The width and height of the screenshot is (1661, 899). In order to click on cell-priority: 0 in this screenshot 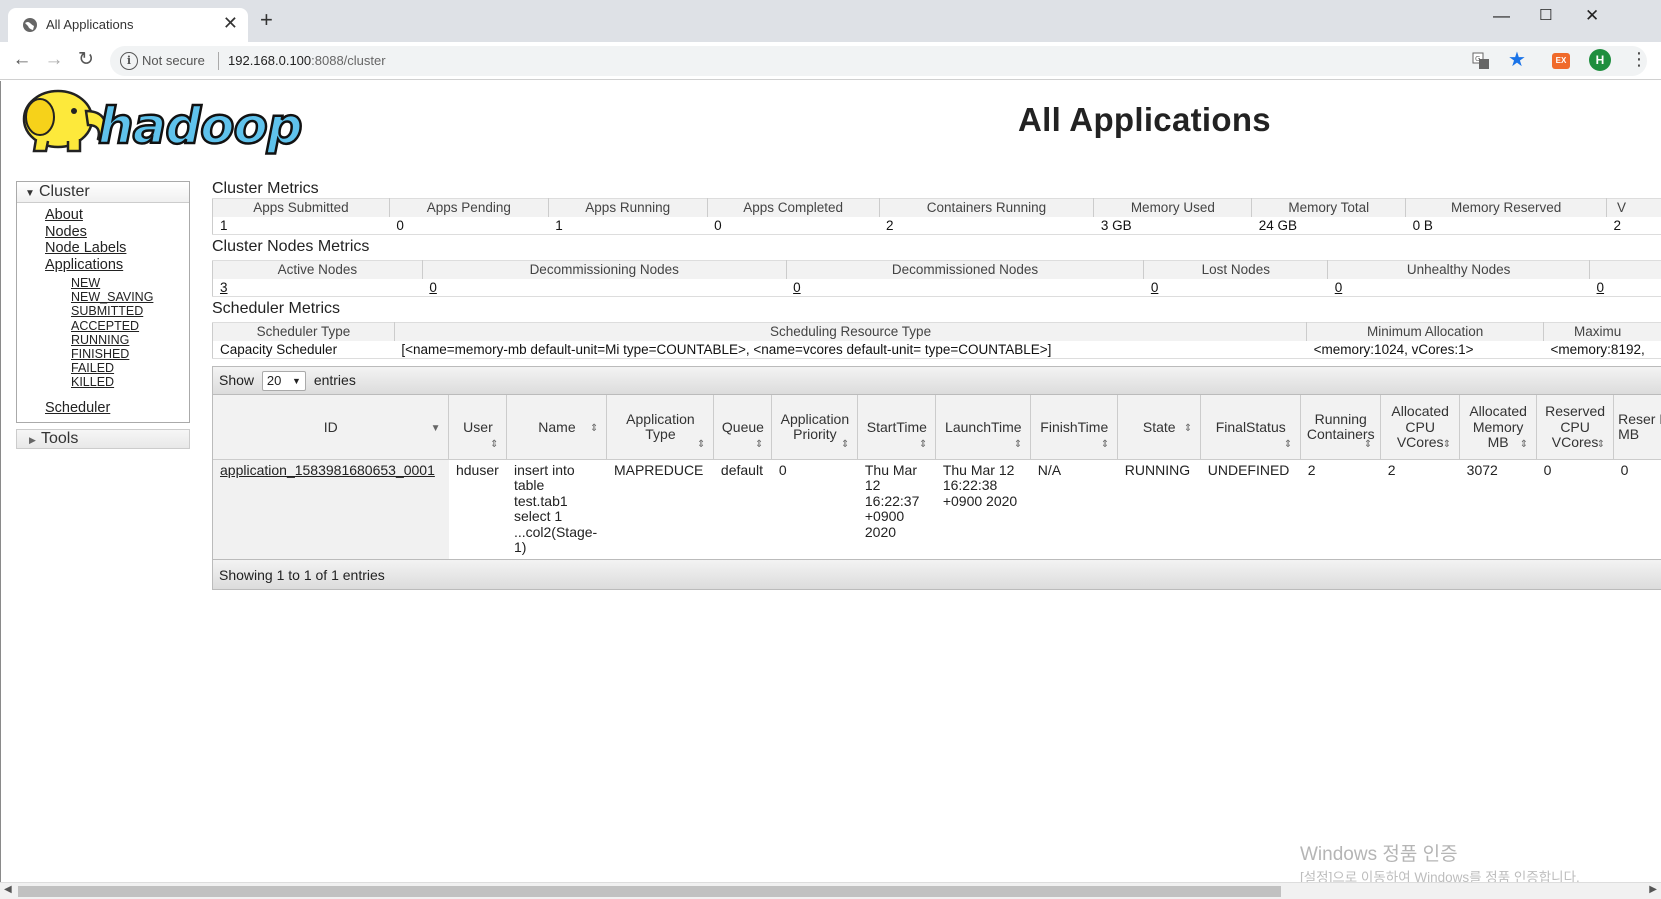, I will do `click(782, 469)`.